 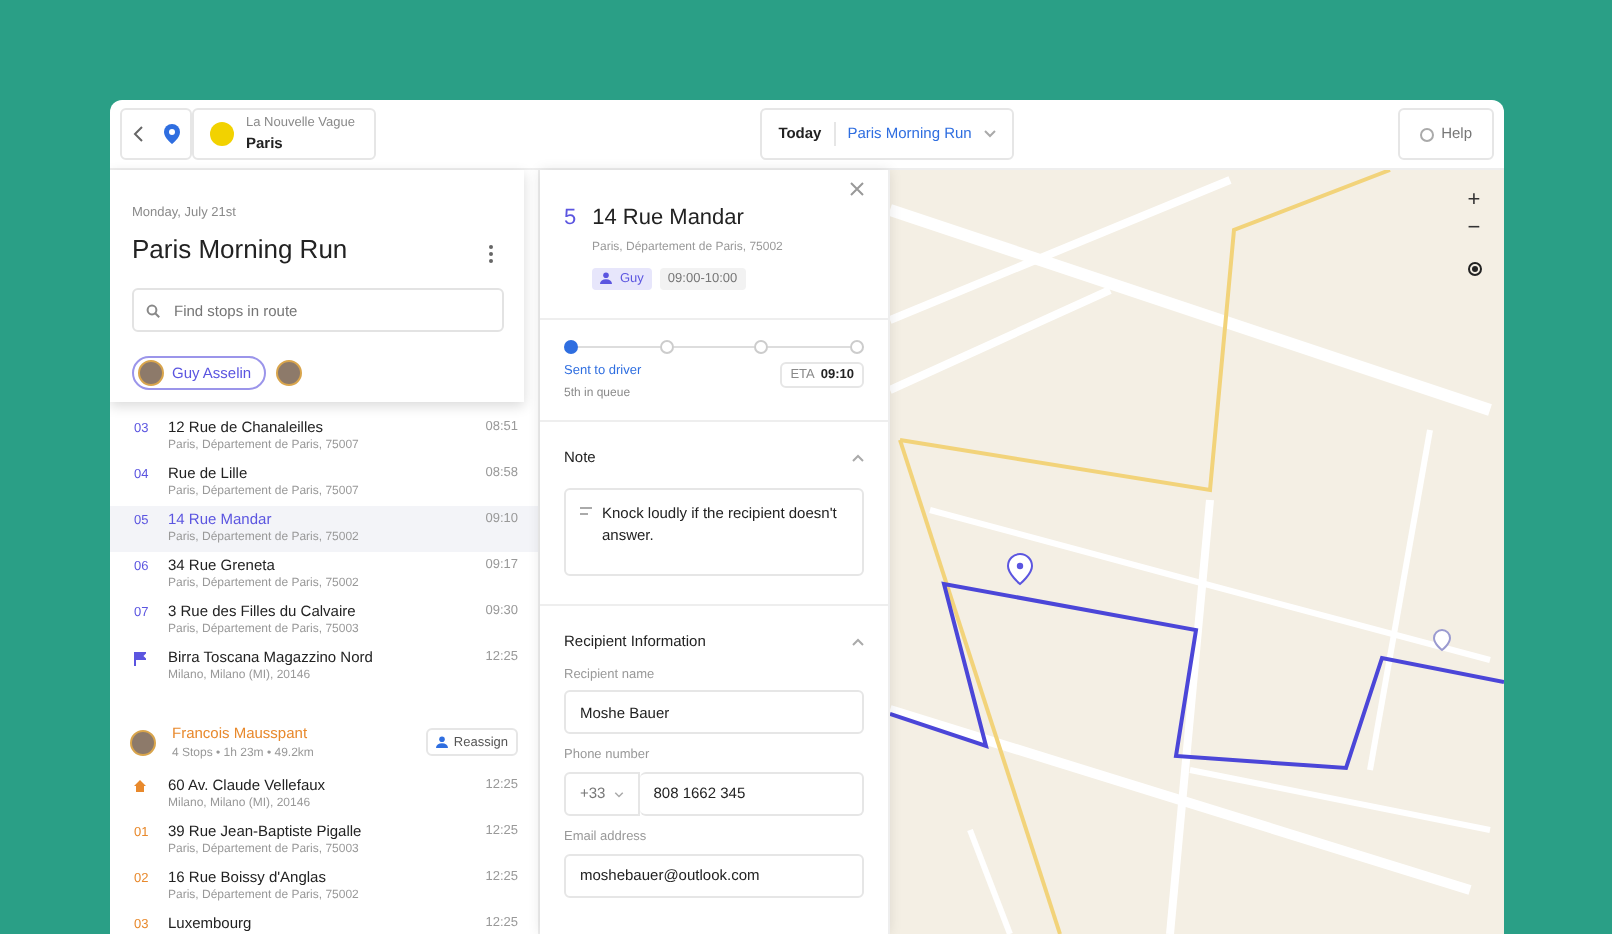 What do you see at coordinates (240, 249) in the screenshot?
I see `route-title: Paris Morning Run` at bounding box center [240, 249].